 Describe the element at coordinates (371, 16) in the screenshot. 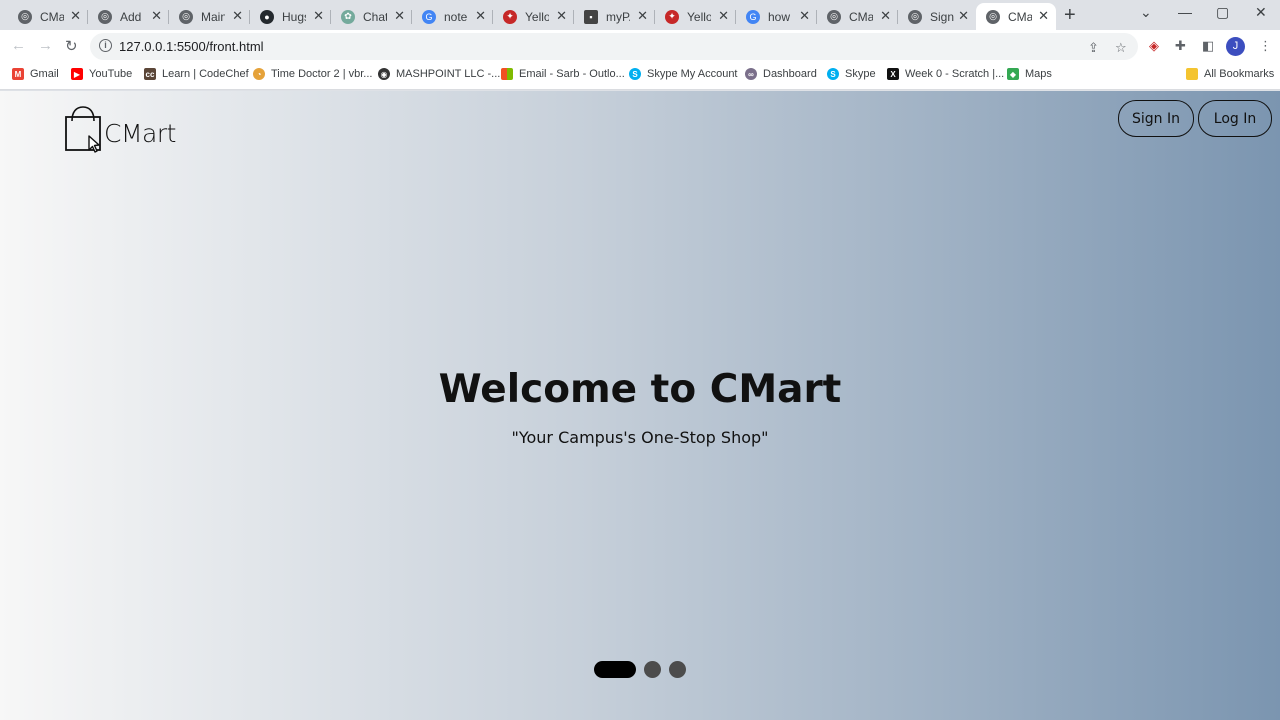

I see `browser-tab: ✿ ChatG ✕` at that location.